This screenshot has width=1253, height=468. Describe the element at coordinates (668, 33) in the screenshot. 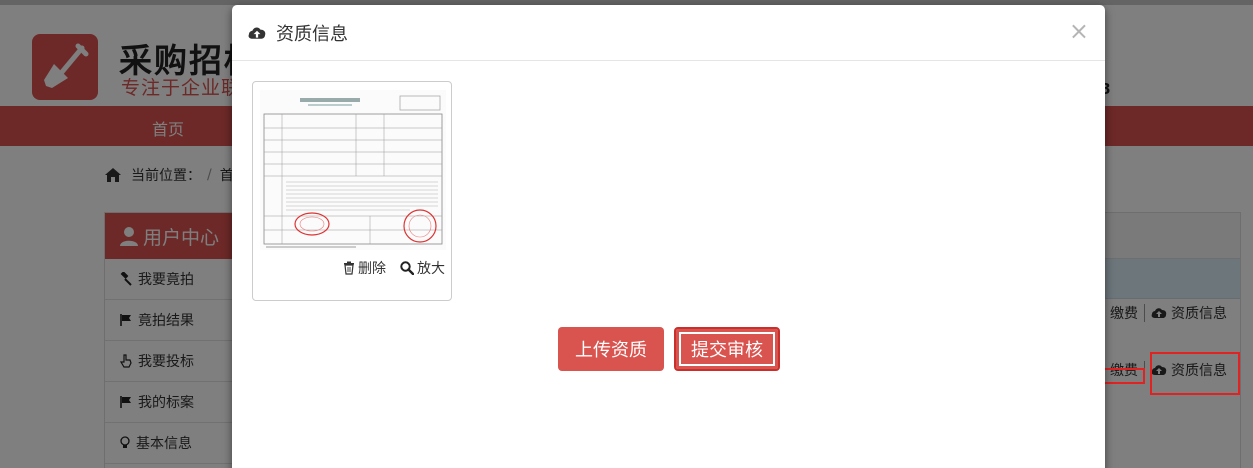

I see `modal-header: 资质信息 ×` at that location.